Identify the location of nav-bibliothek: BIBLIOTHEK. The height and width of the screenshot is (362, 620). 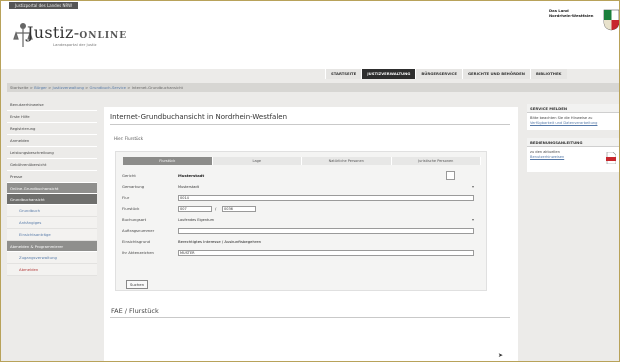
(548, 74).